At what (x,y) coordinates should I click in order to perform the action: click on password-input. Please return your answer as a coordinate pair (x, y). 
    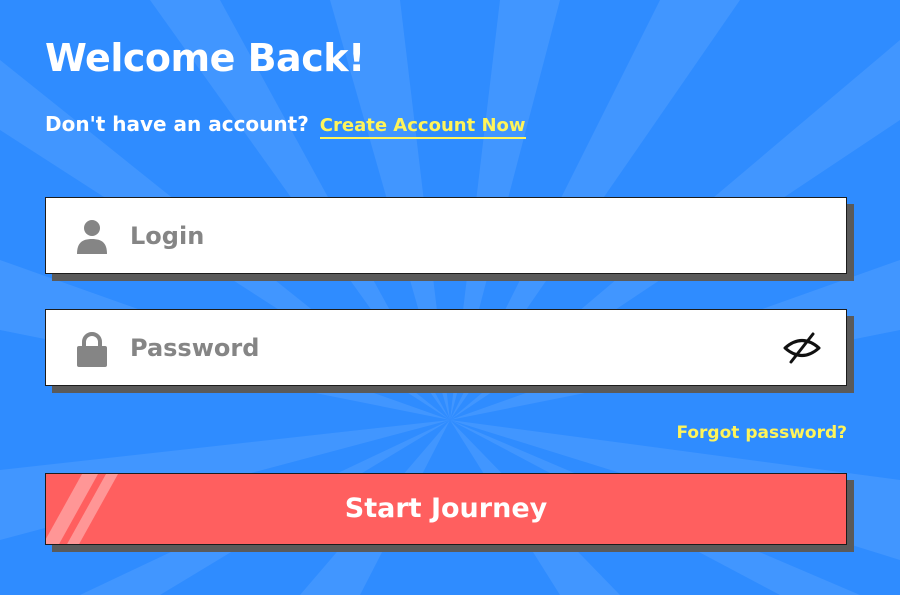
    Looking at the image, I should click on (450, 347).